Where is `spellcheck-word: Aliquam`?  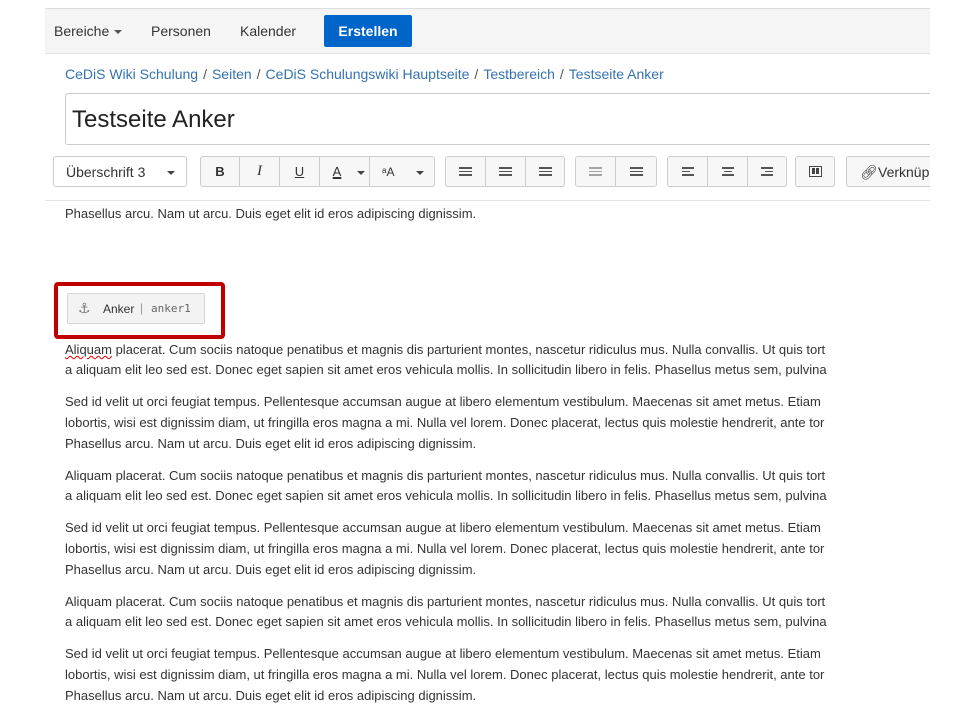
spellcheck-word: Aliquam is located at coordinates (88, 349).